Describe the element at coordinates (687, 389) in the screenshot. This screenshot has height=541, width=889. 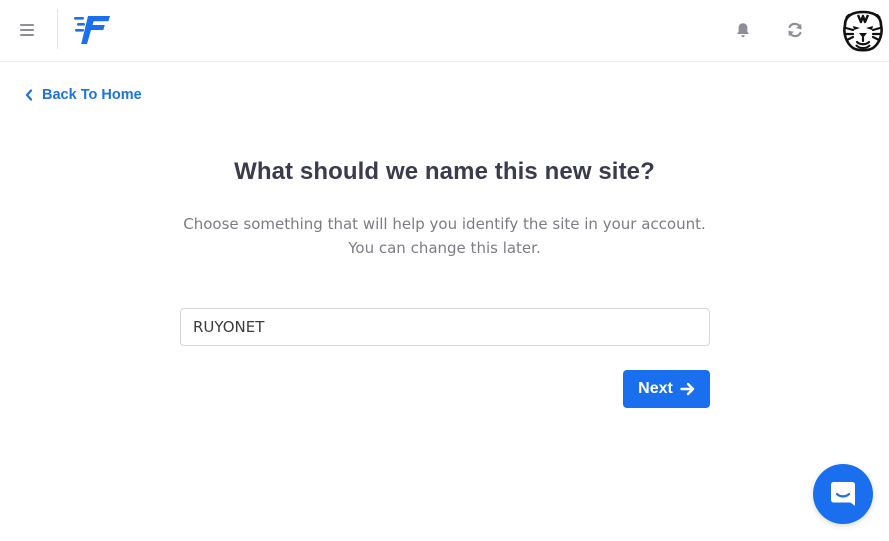
I see `arrow-right-icon` at that location.